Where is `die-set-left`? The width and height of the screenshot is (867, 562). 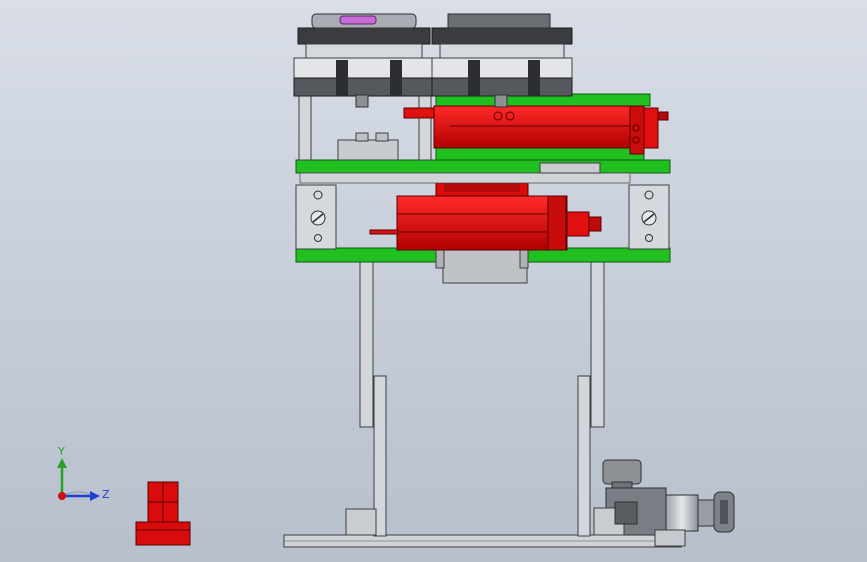 die-set-left is located at coordinates (363, 60).